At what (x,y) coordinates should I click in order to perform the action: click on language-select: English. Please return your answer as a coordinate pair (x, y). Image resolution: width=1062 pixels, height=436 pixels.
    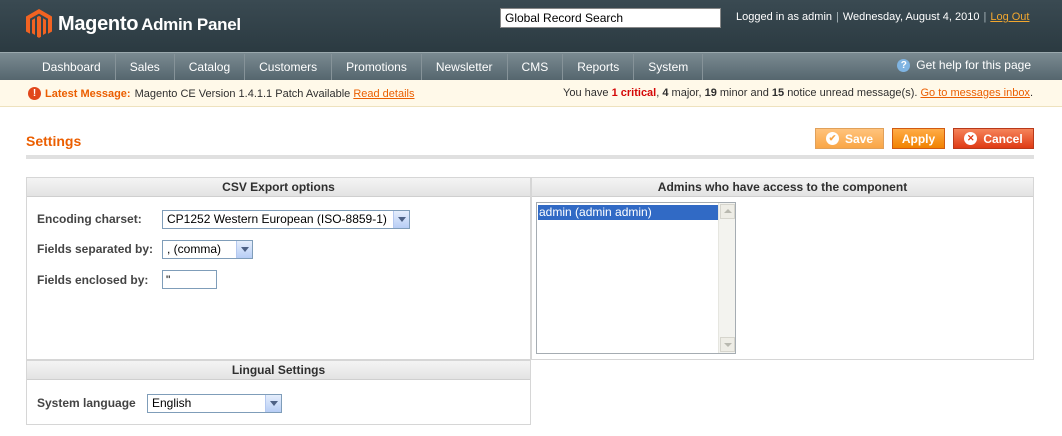
    Looking at the image, I should click on (214, 403).